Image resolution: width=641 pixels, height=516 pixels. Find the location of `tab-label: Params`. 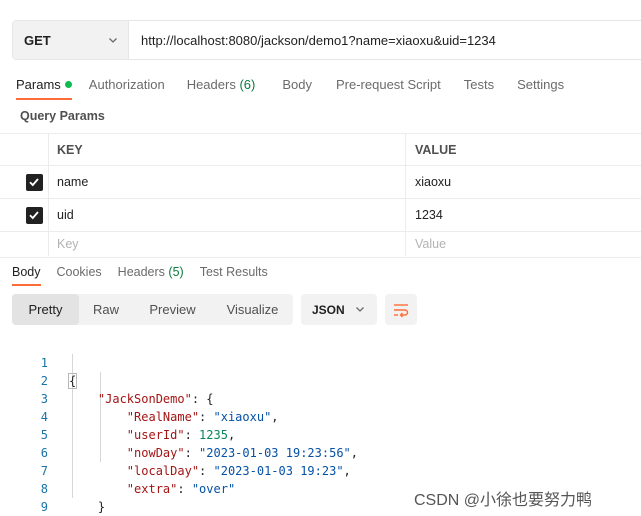

tab-label: Params is located at coordinates (38, 84).